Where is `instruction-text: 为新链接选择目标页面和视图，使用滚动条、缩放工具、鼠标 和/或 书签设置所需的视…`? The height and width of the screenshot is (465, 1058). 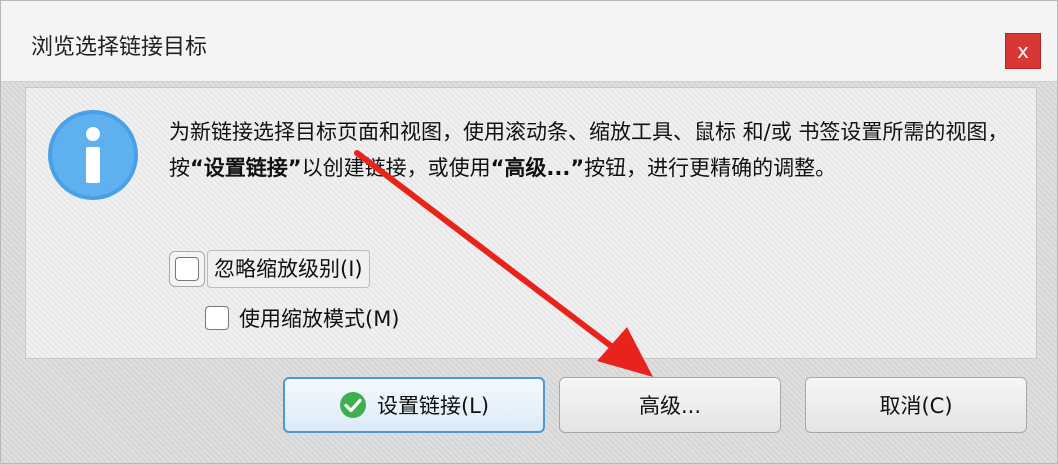 instruction-text: 为新链接选择目标页面和视图，使用滚动条、缩放工具、鼠标 和/或 书签设置所需的视… is located at coordinates (599, 150).